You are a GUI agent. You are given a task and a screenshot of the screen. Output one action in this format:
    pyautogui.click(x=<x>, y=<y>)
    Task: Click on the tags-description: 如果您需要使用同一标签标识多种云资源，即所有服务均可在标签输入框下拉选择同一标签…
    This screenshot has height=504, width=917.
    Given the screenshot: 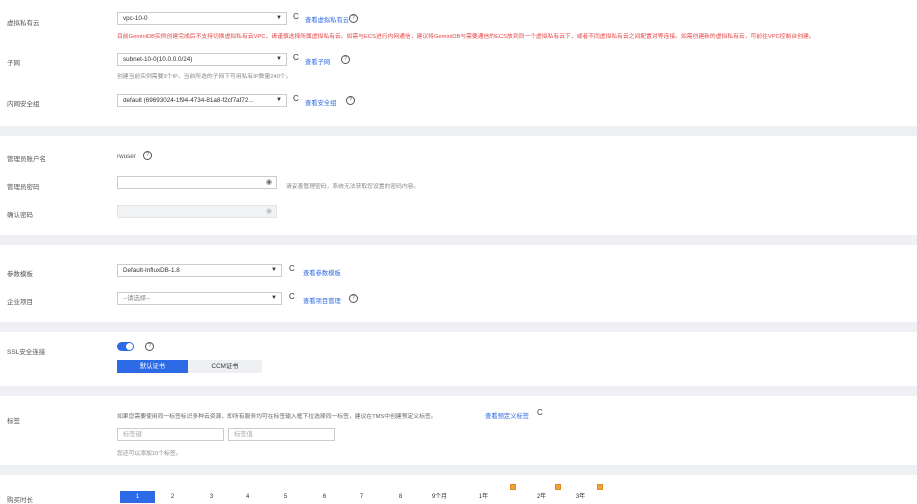 What is the action you would take?
    pyautogui.click(x=277, y=417)
    